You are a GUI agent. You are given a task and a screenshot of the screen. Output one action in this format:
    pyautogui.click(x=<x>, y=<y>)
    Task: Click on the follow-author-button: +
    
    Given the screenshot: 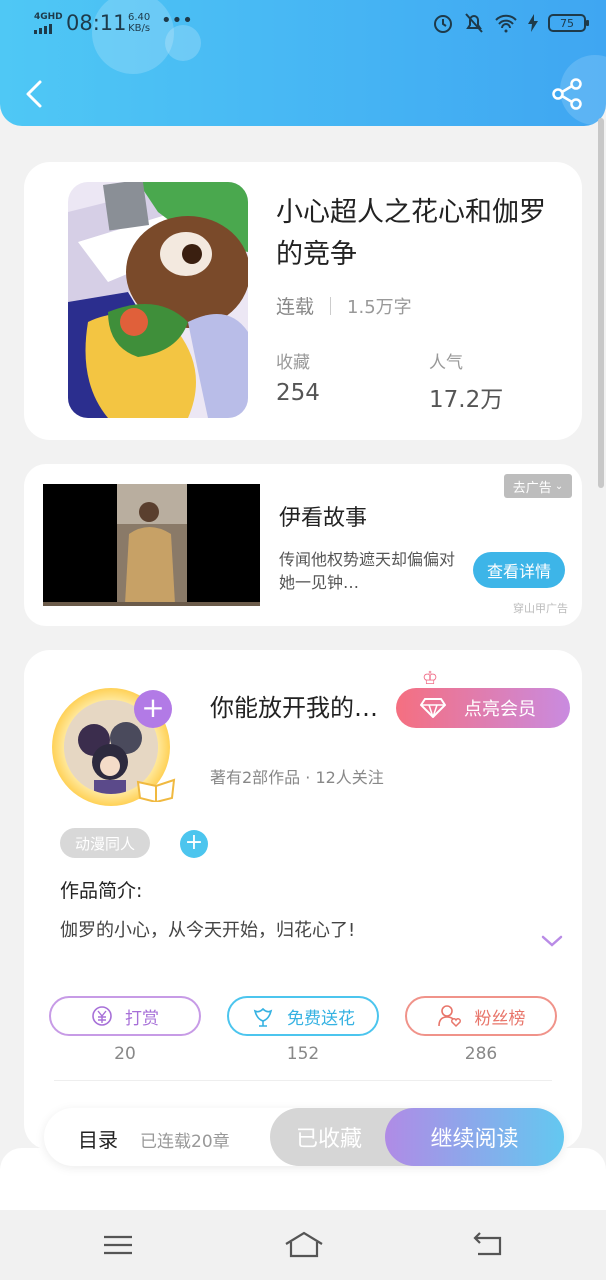 What is the action you would take?
    pyautogui.click(x=153, y=709)
    